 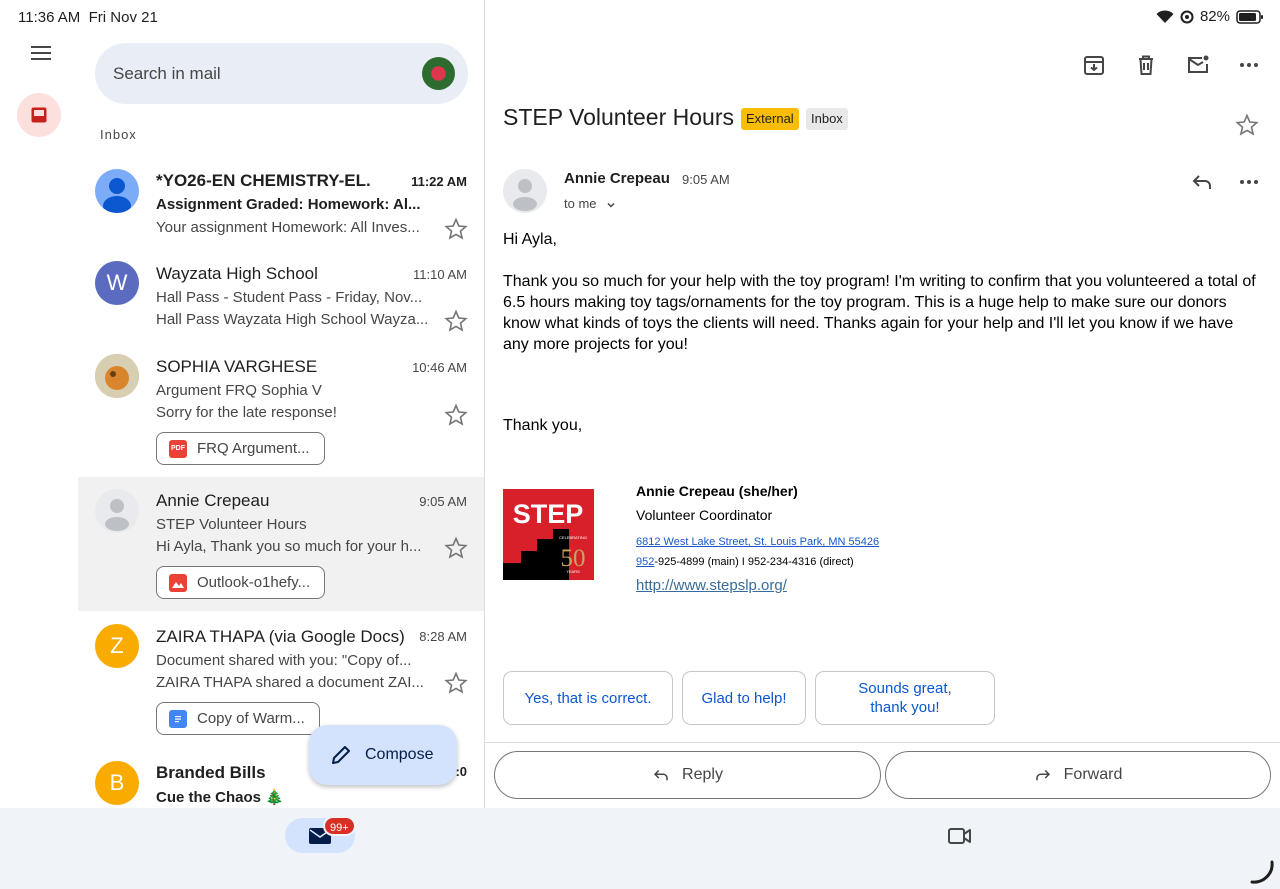 I want to click on account-avatar, so click(x=438, y=73).